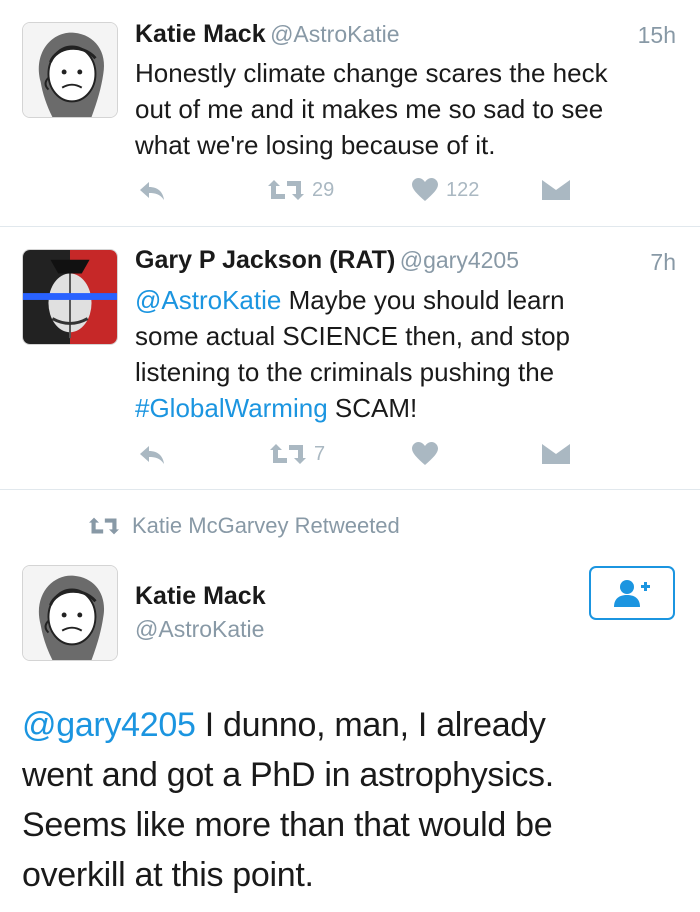  Describe the element at coordinates (231, 408) in the screenshot. I see `hashtag-link: #GlobalWarming` at that location.